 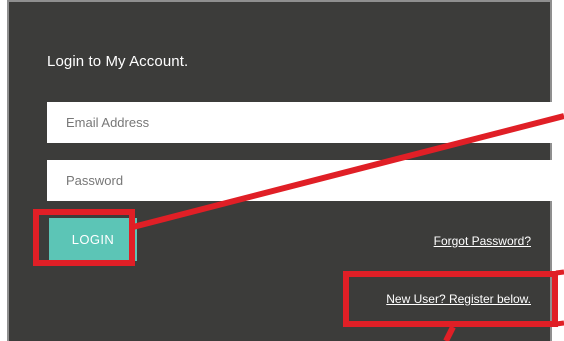 What do you see at coordinates (482, 241) in the screenshot?
I see `forgot-password-link: Forgot Password?` at bounding box center [482, 241].